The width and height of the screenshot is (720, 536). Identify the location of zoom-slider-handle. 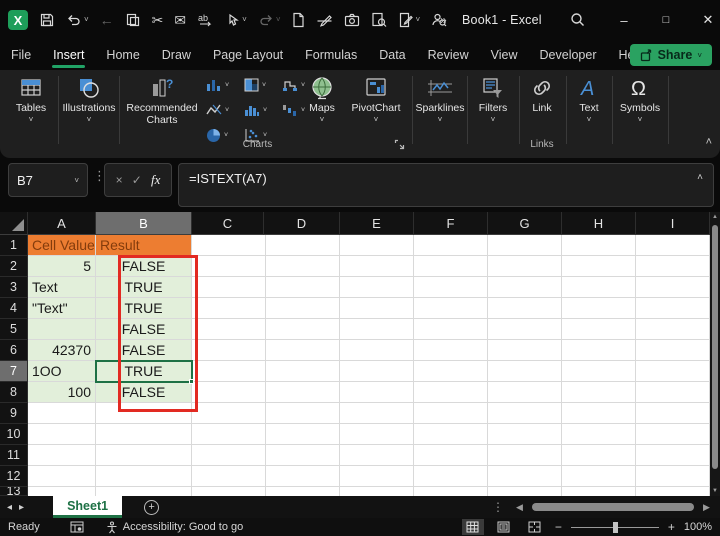
(615, 527).